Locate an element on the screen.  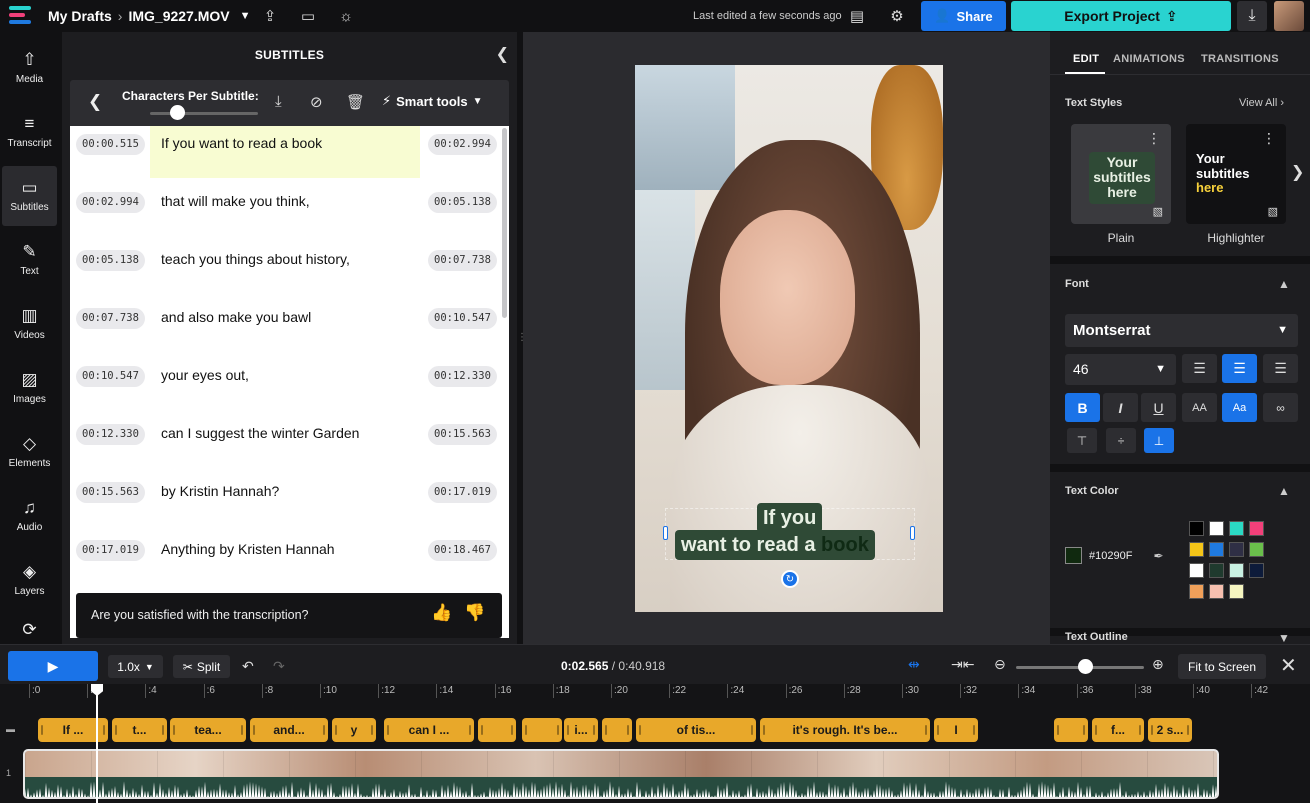
lightbulb-icon: ☼ is located at coordinates (346, 16).